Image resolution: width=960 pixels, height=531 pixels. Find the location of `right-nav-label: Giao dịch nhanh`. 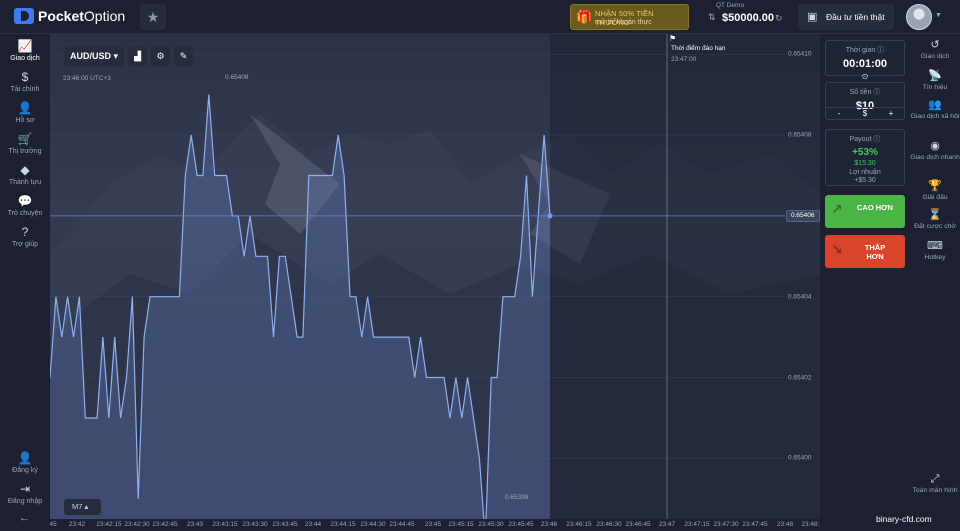

right-nav-label: Giao dịch nhanh is located at coordinates (935, 157).